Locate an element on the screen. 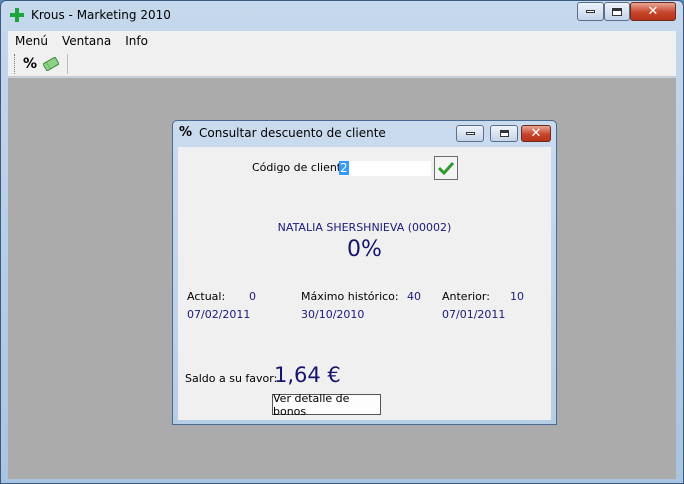 This screenshot has width=684, height=484. maximize-button is located at coordinates (617, 11).